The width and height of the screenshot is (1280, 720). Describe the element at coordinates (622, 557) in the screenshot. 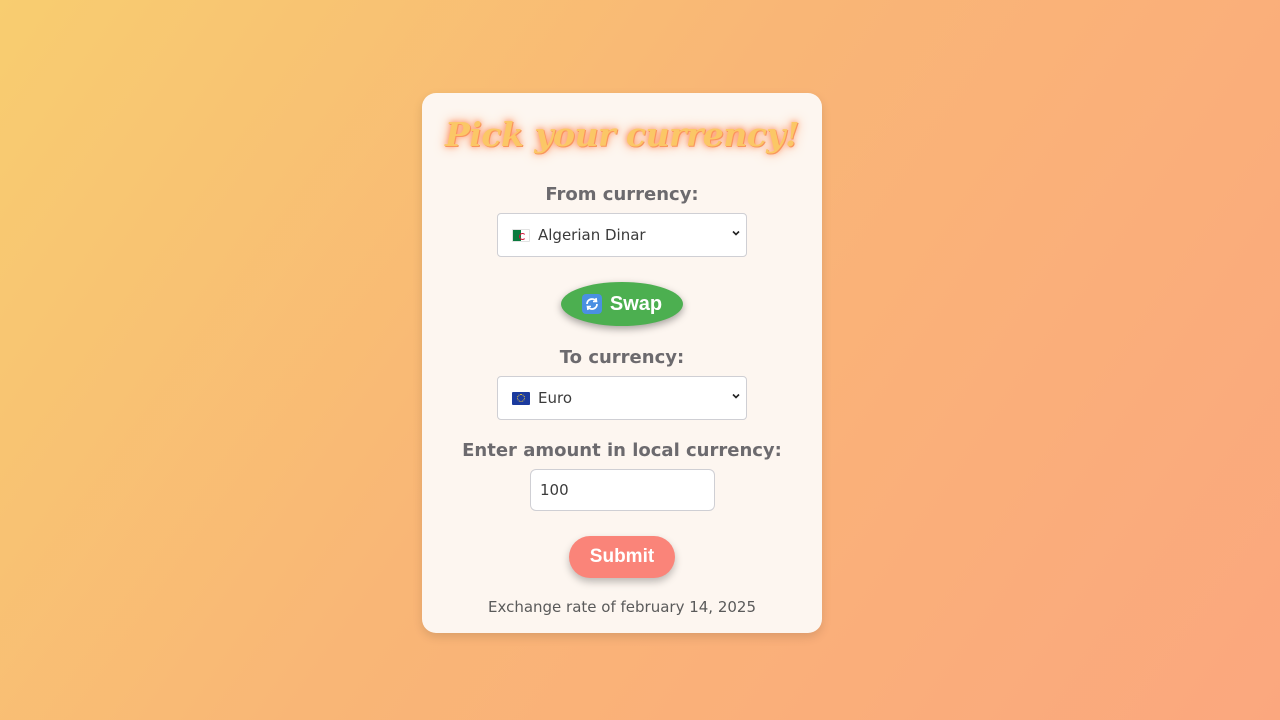

I see `submit-button: Submit` at that location.